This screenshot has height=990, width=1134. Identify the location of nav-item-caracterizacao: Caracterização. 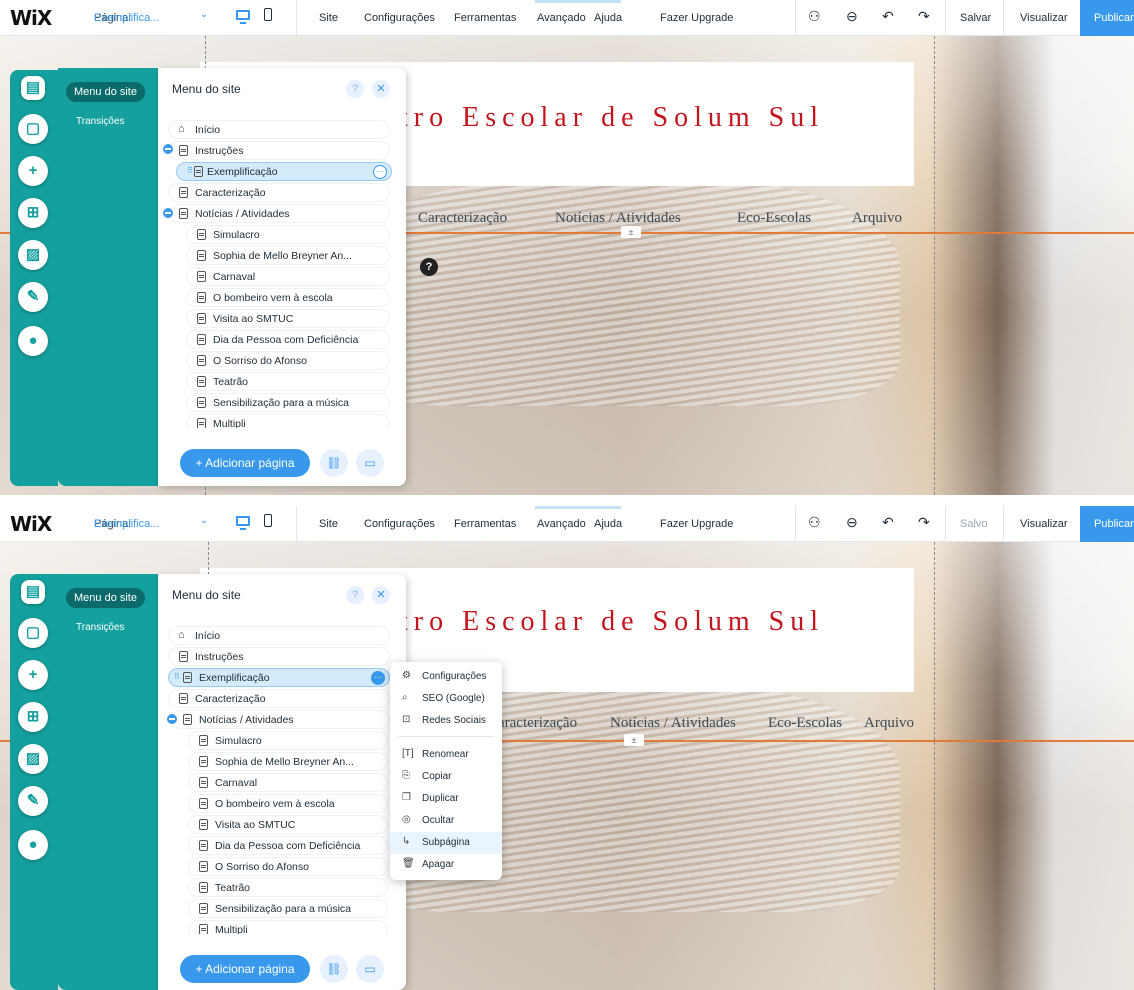
(462, 218).